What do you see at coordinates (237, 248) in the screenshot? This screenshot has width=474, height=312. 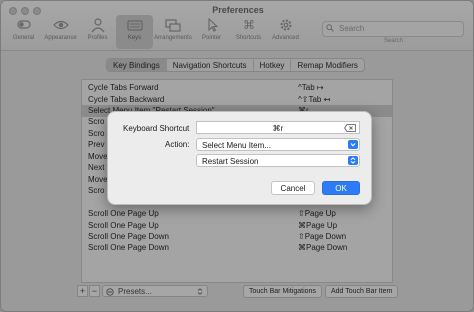 I see `table-row: Scroll One Page Down ⌘Page Down` at bounding box center [237, 248].